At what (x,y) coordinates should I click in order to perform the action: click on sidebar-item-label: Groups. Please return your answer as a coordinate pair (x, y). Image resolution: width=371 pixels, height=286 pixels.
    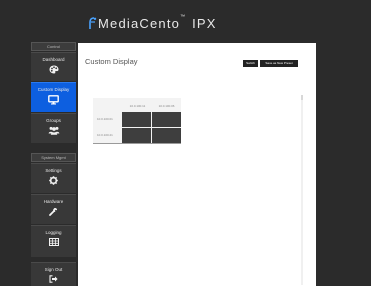
    Looking at the image, I should click on (53, 120).